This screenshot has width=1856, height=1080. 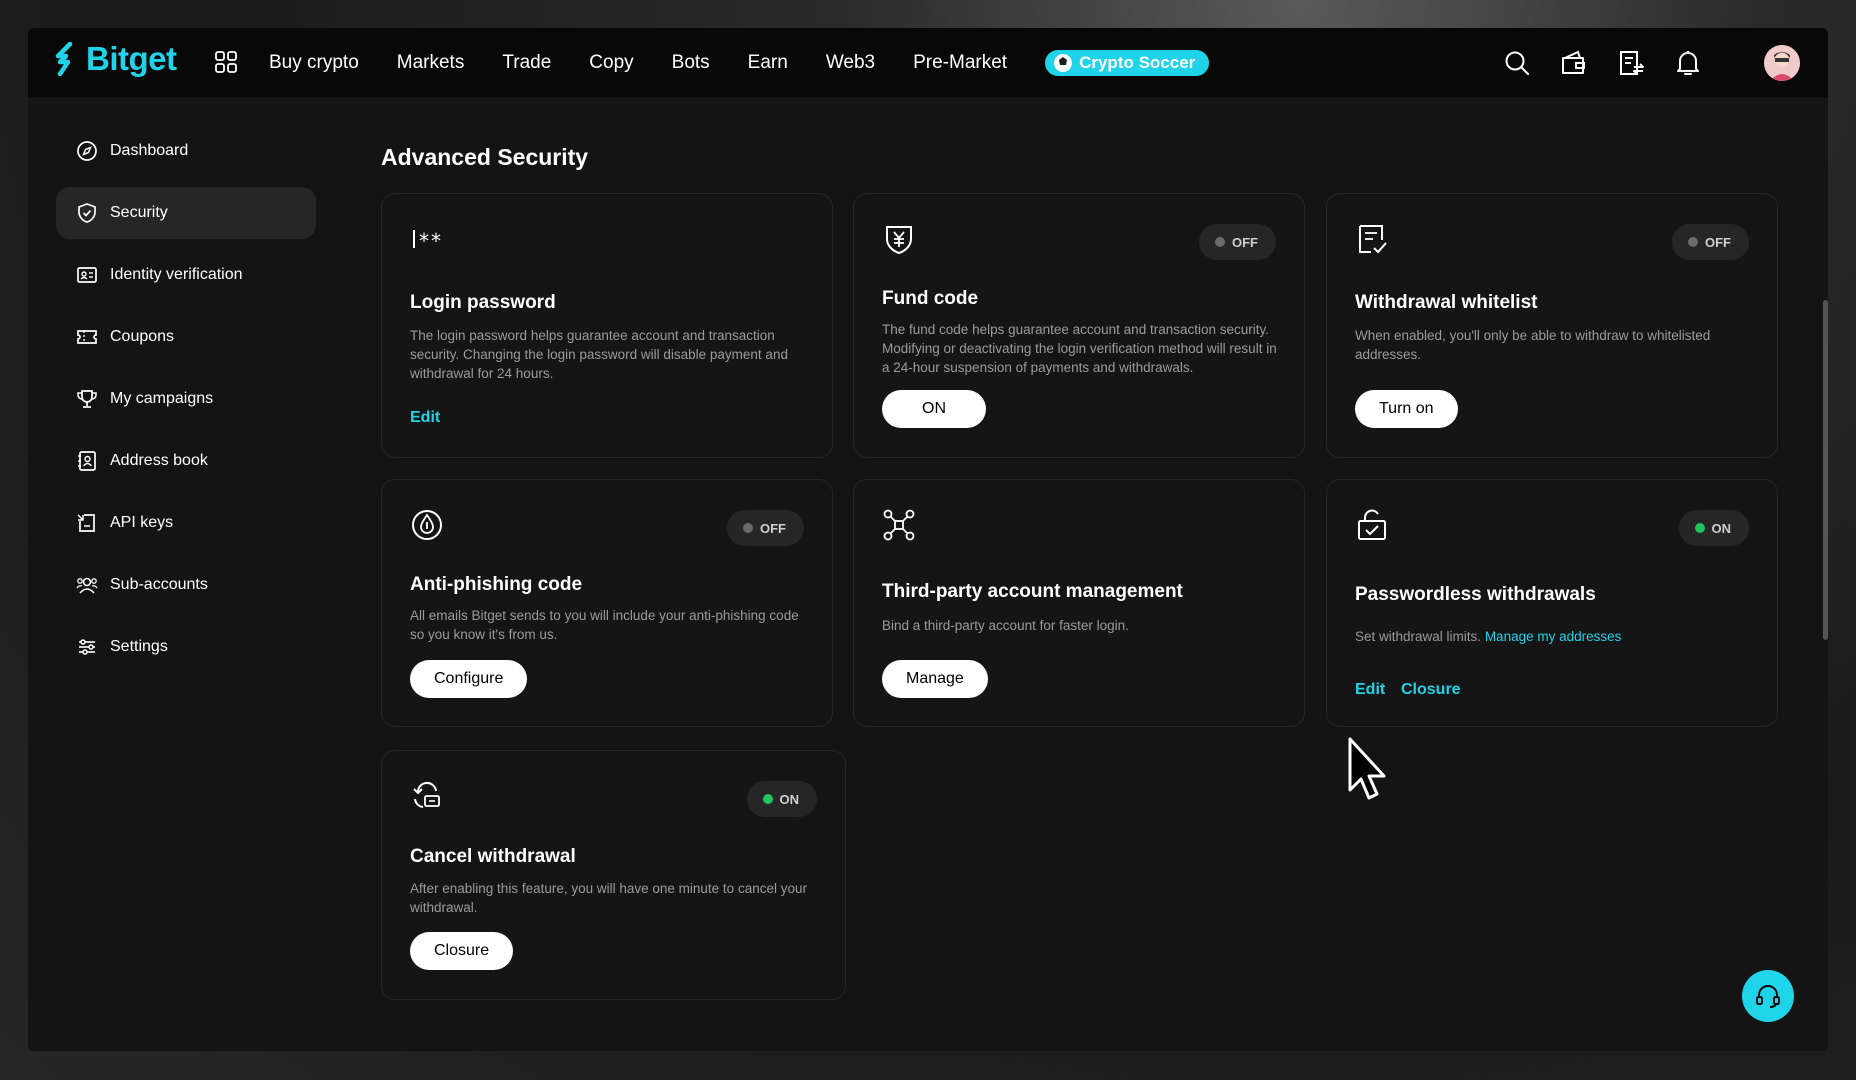 I want to click on sidebar-item-coupons: Coupons, so click(x=186, y=337).